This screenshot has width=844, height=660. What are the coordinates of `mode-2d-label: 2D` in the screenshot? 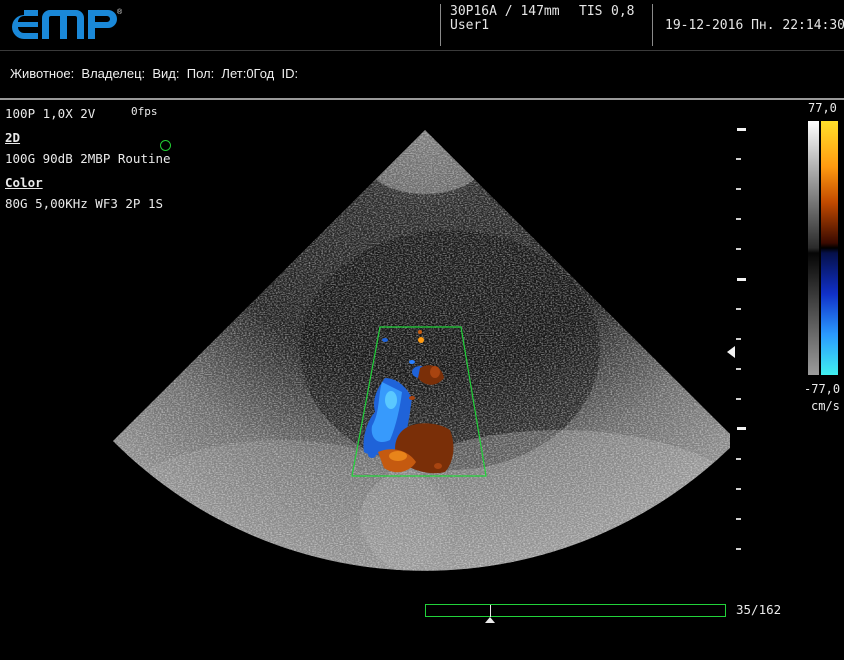 It's located at (12, 137).